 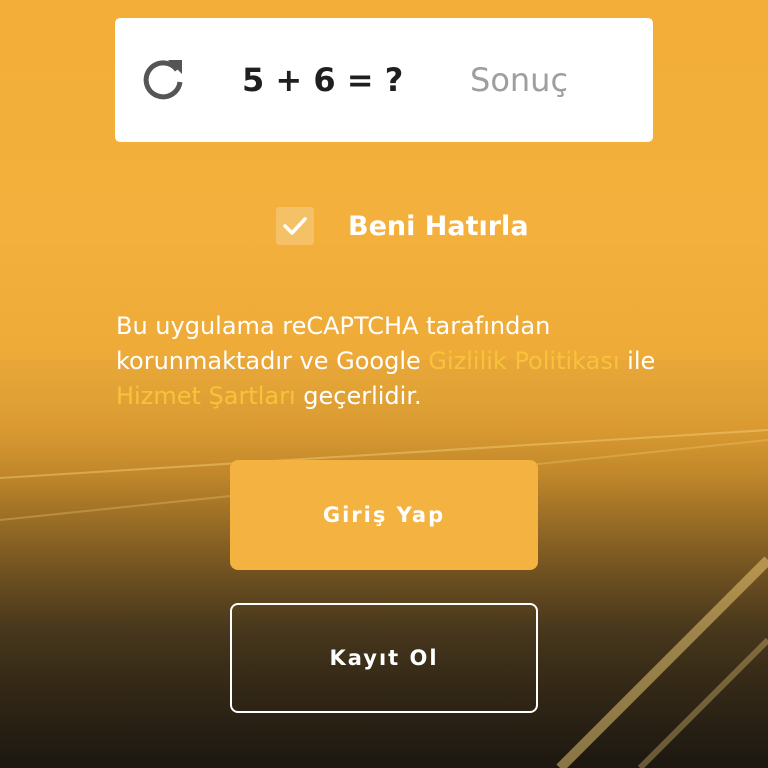 I want to click on captcha-question: 5 + 6 = ?, so click(x=323, y=80).